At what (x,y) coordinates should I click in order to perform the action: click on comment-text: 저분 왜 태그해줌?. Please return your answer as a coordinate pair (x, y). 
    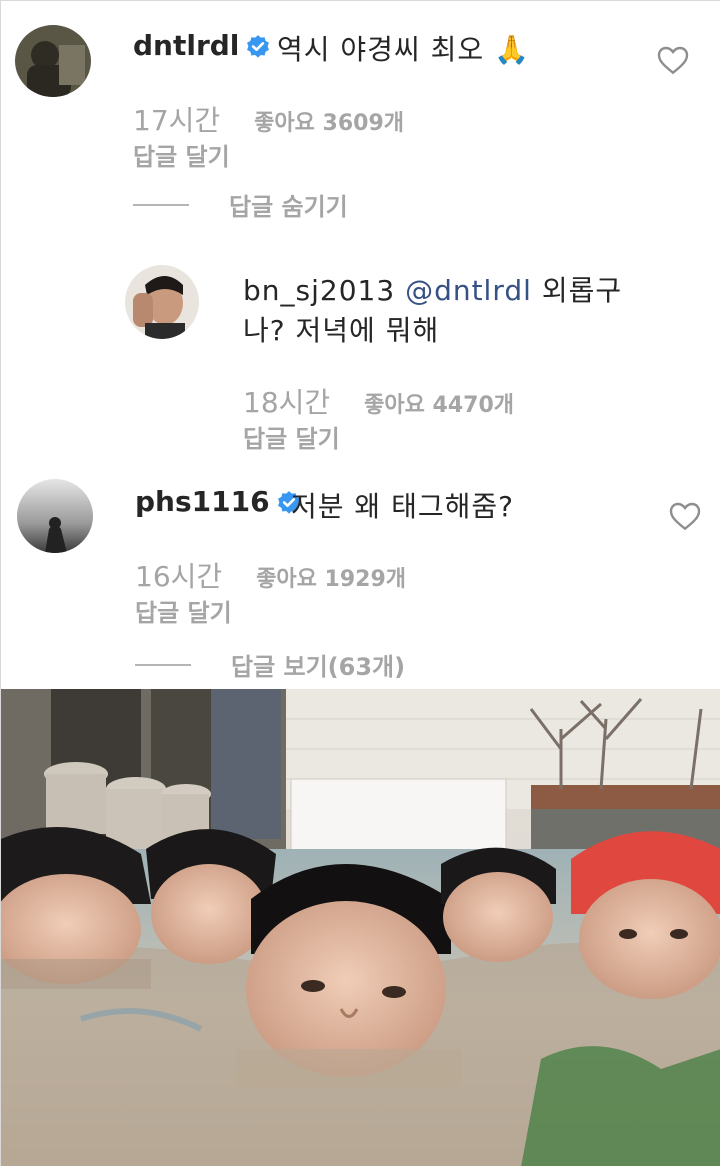
    Looking at the image, I should click on (402, 506).